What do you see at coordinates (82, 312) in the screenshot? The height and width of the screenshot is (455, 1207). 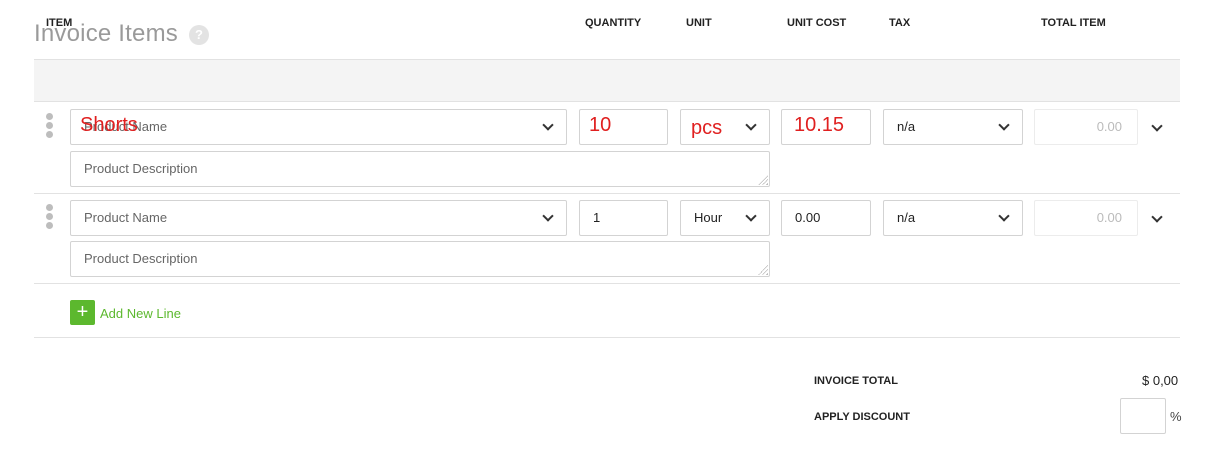 I see `add-line-button: +` at bounding box center [82, 312].